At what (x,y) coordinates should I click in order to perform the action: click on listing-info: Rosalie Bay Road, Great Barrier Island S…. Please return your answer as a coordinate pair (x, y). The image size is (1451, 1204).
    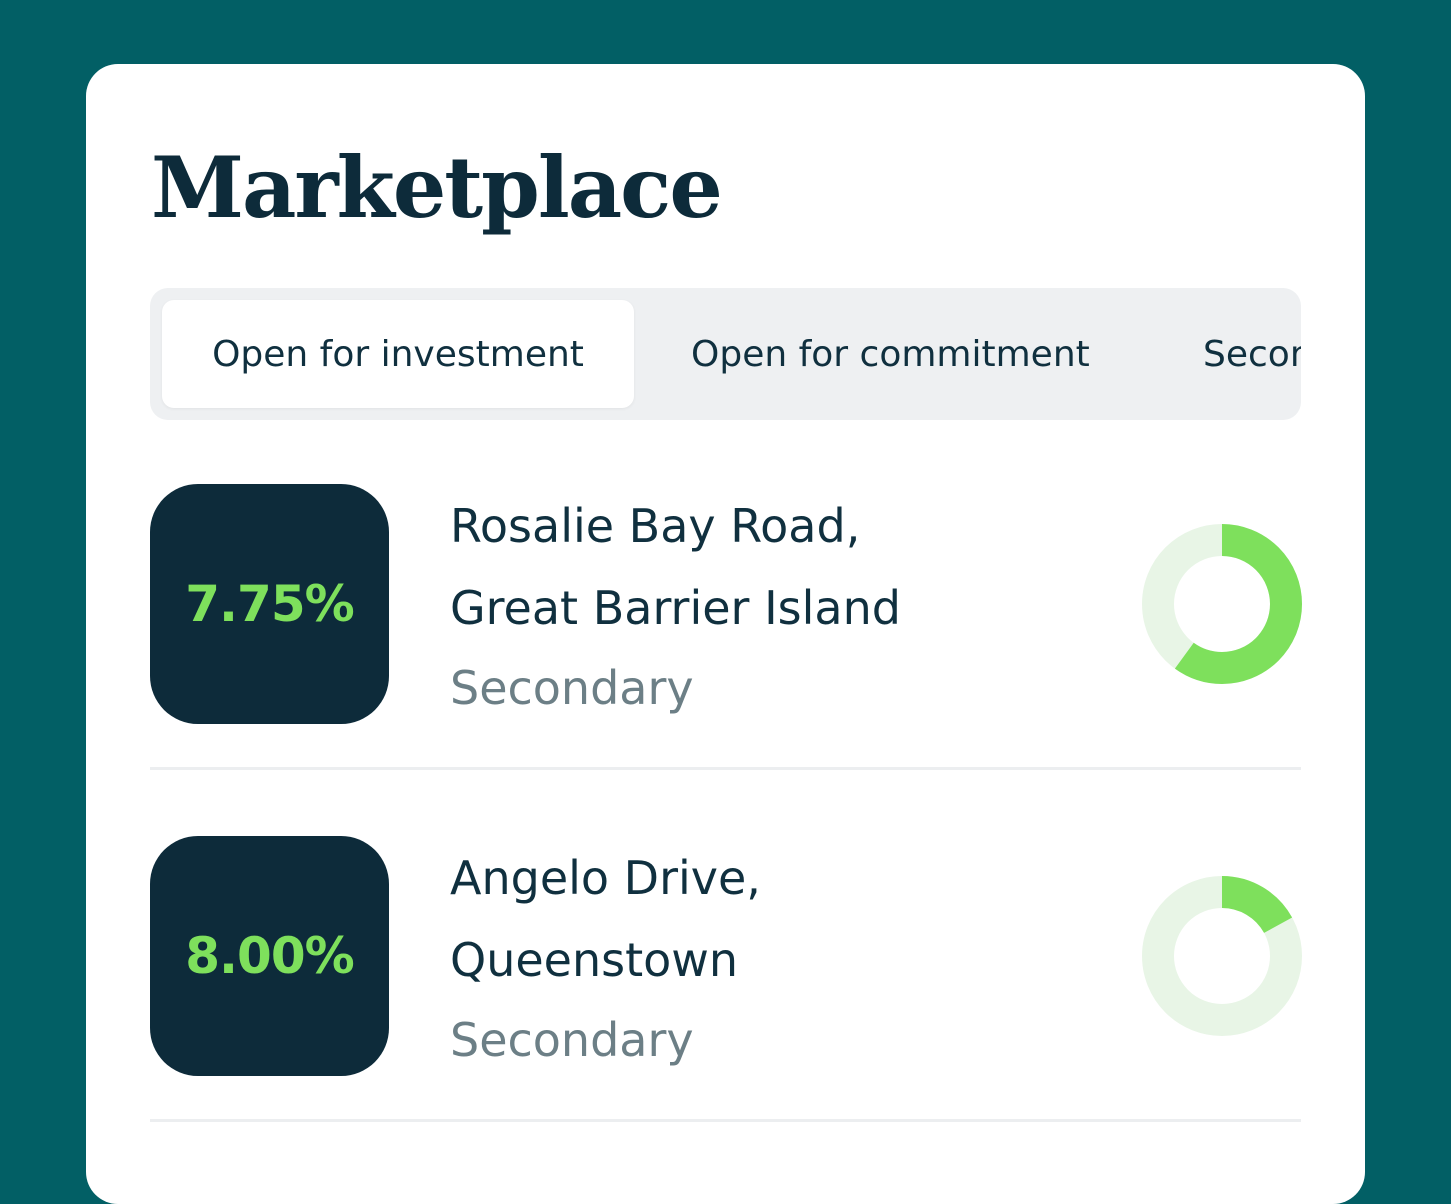
    Looking at the image, I should click on (675, 606).